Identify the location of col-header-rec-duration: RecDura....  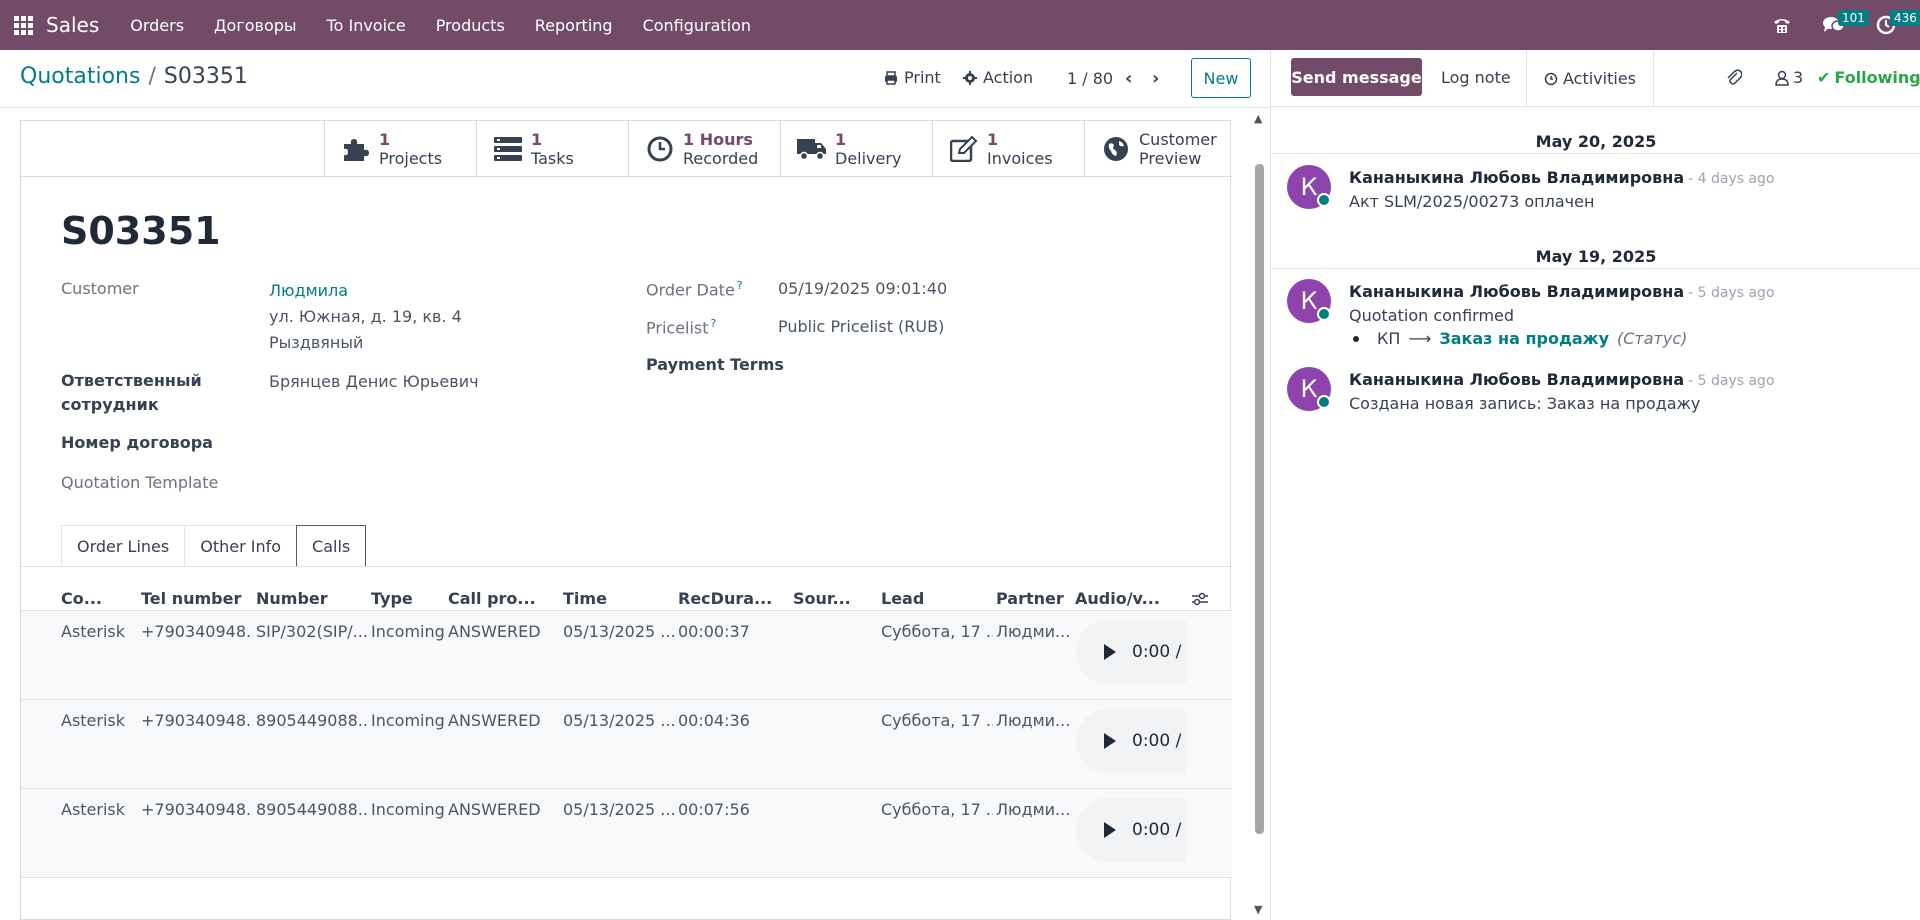
(725, 598).